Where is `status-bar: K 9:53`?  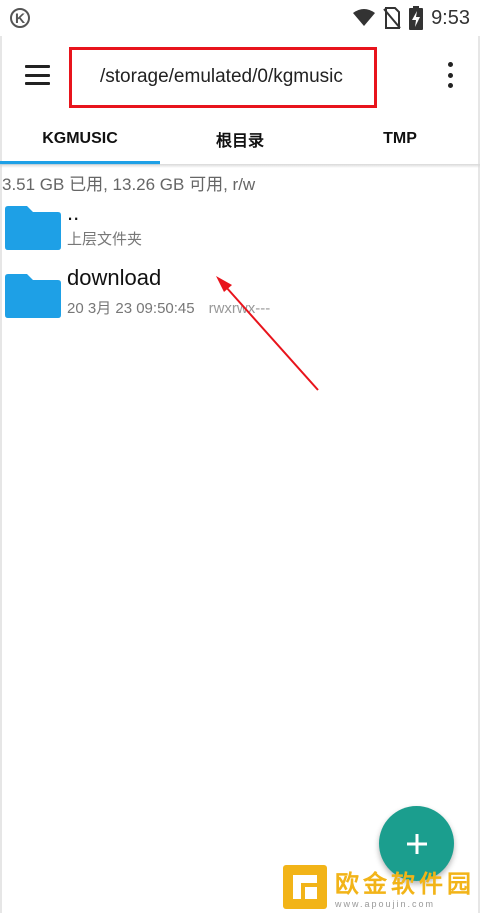 status-bar: K 9:53 is located at coordinates (240, 18).